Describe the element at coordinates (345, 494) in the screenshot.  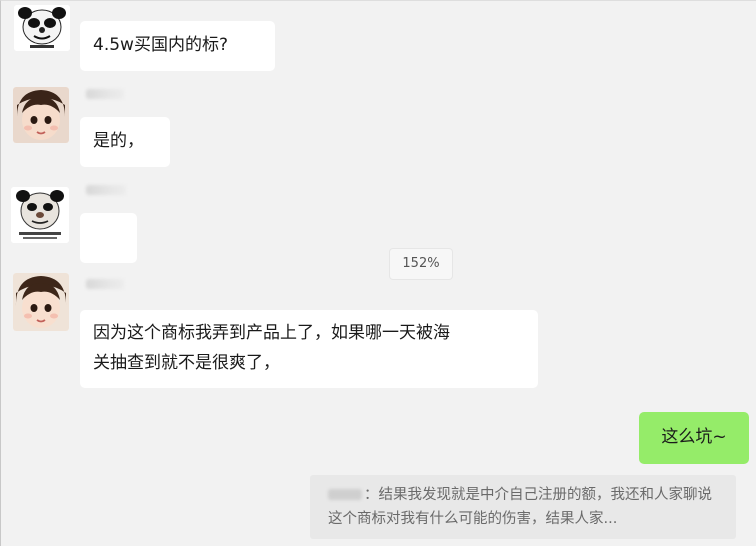
I see `quoted-sender-name-blurred` at that location.